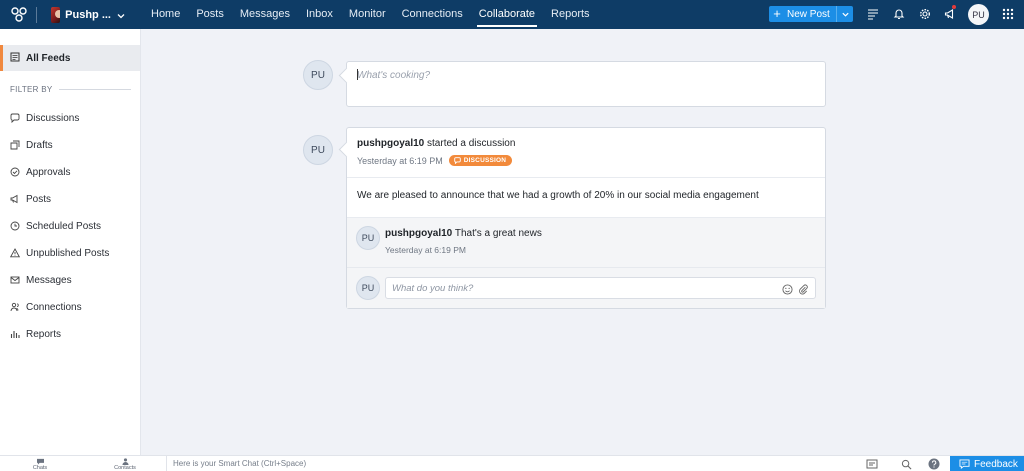  Describe the element at coordinates (70, 89) in the screenshot. I see `filter-by-heading: FILTER BY` at that location.